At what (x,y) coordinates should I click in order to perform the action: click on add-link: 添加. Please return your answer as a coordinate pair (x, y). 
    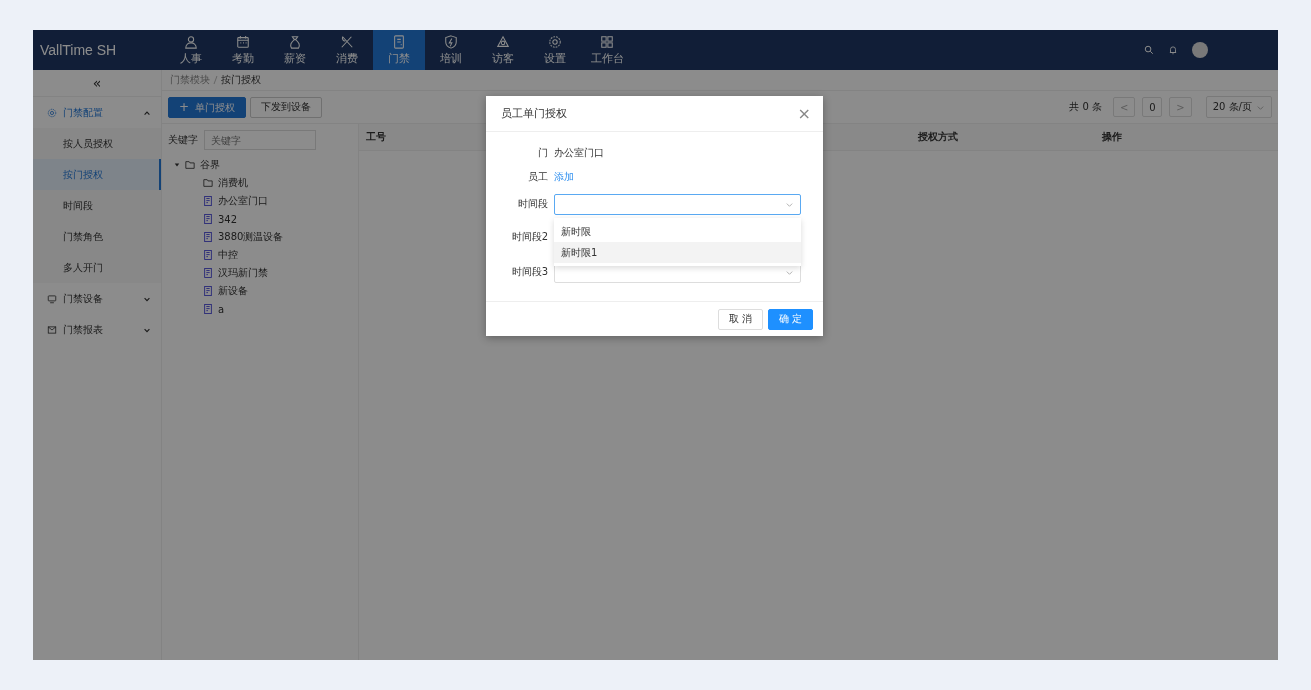
    Looking at the image, I should click on (564, 176).